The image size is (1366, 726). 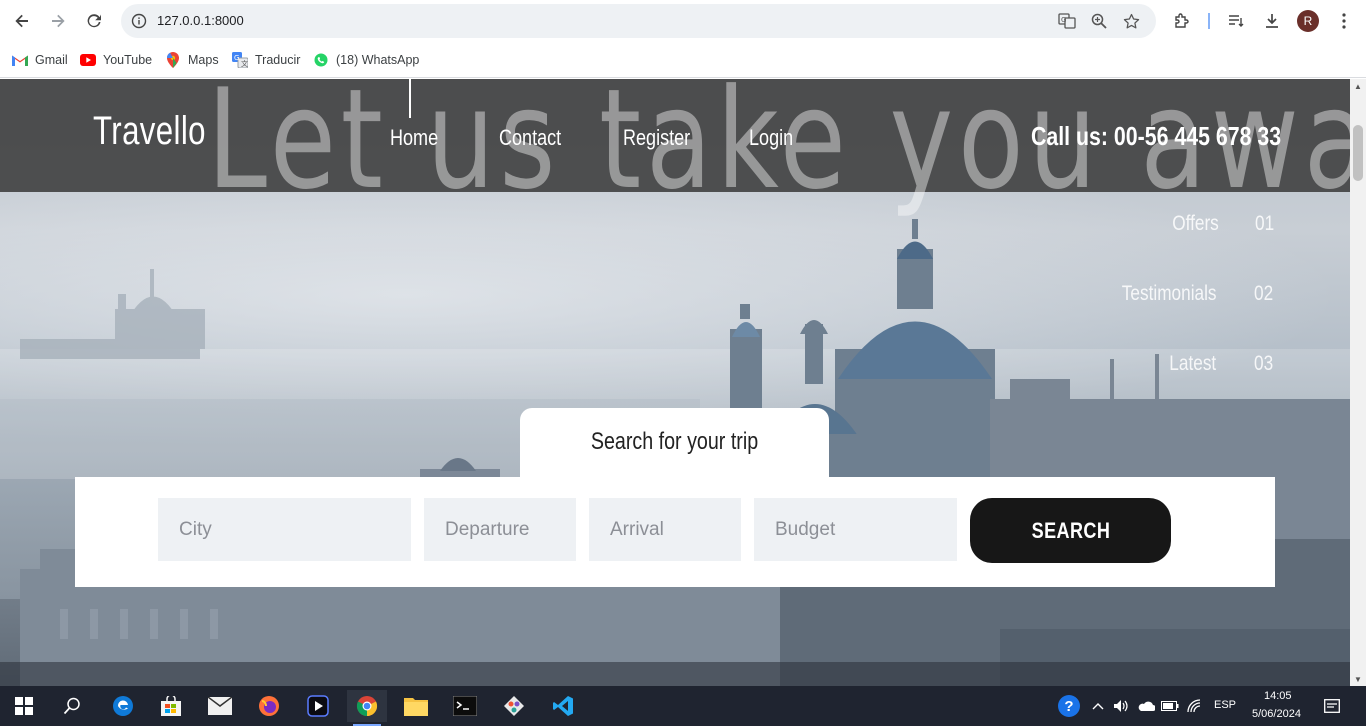 What do you see at coordinates (1121, 706) in the screenshot?
I see `volume-icon` at bounding box center [1121, 706].